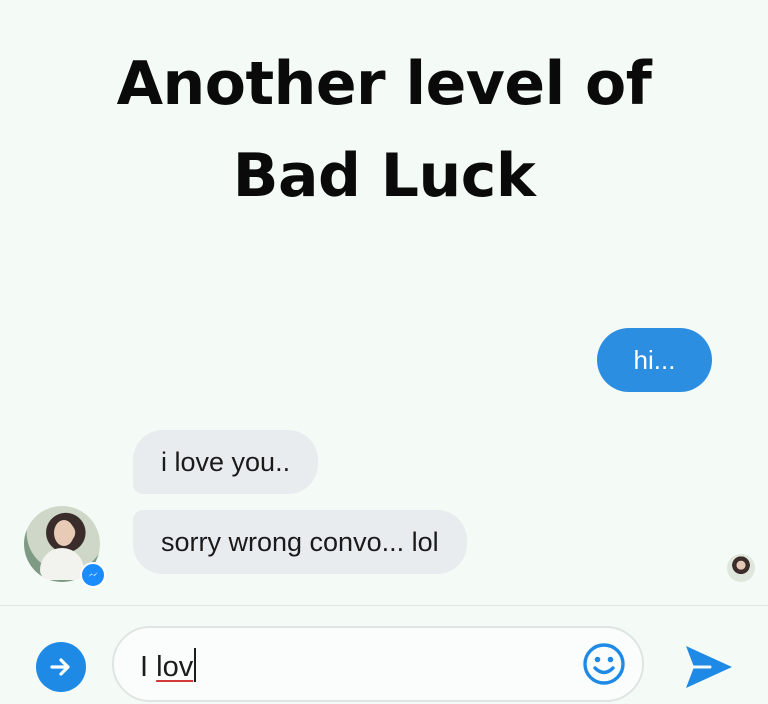  Describe the element at coordinates (175, 667) in the screenshot. I see `misspelled-word: lov` at that location.